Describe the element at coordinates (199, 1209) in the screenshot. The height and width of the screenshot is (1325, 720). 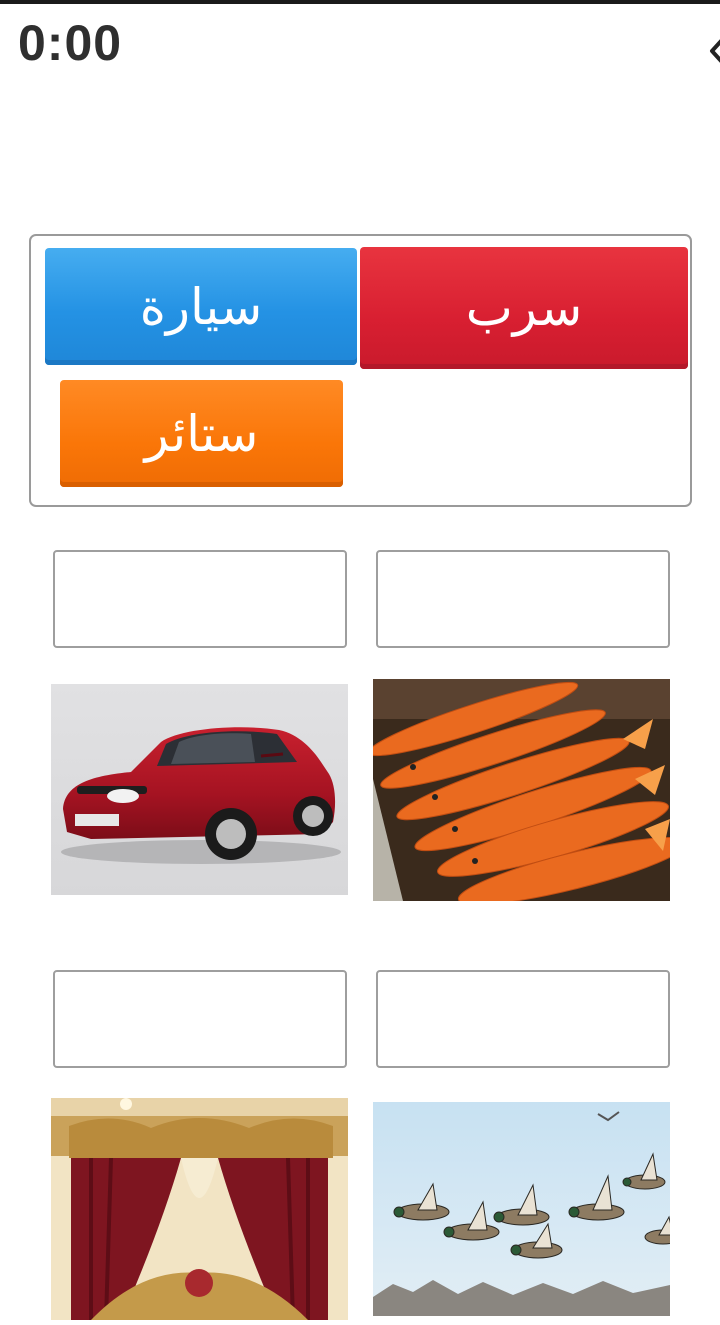
I see `curtains-image` at that location.